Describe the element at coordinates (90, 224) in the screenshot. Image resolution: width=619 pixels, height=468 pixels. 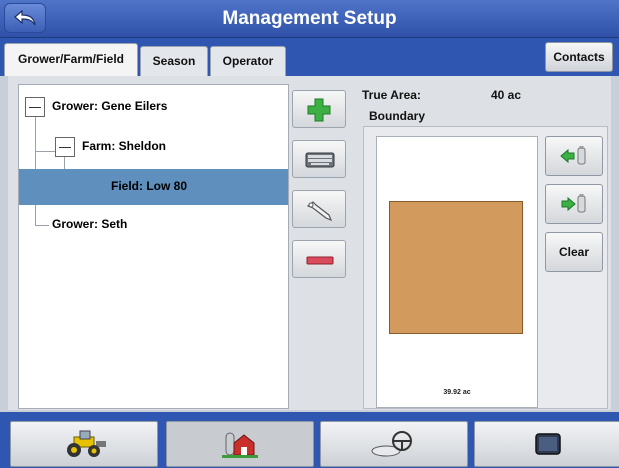
I see `tree-item-label: Grower: Seth` at that location.